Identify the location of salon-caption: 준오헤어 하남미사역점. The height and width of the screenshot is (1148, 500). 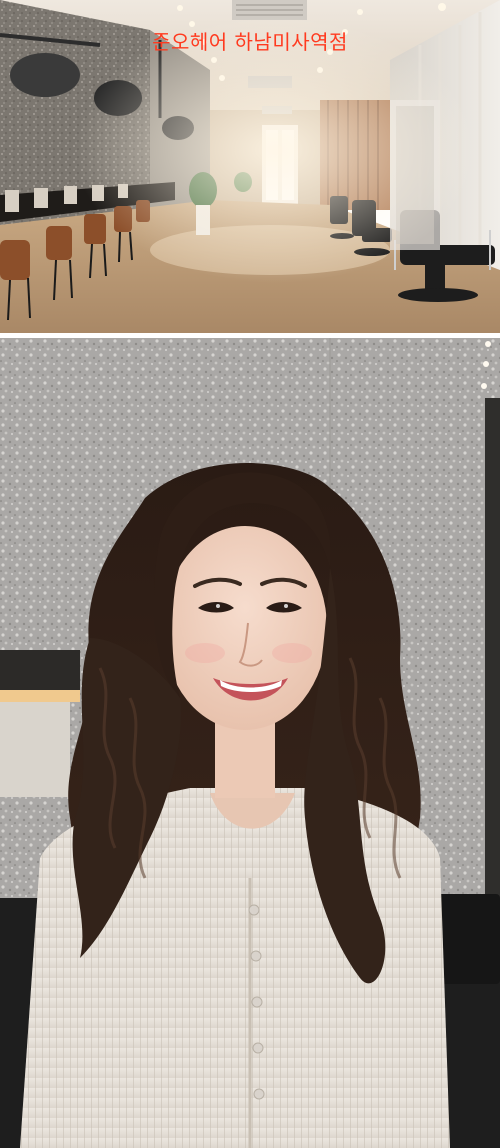
(250, 42).